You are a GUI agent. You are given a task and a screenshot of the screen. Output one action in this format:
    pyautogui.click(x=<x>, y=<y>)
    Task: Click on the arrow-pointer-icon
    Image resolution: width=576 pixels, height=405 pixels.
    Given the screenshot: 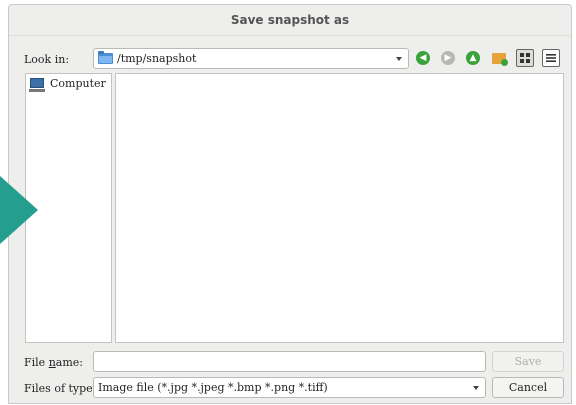 What is the action you would take?
    pyautogui.click(x=19, y=210)
    